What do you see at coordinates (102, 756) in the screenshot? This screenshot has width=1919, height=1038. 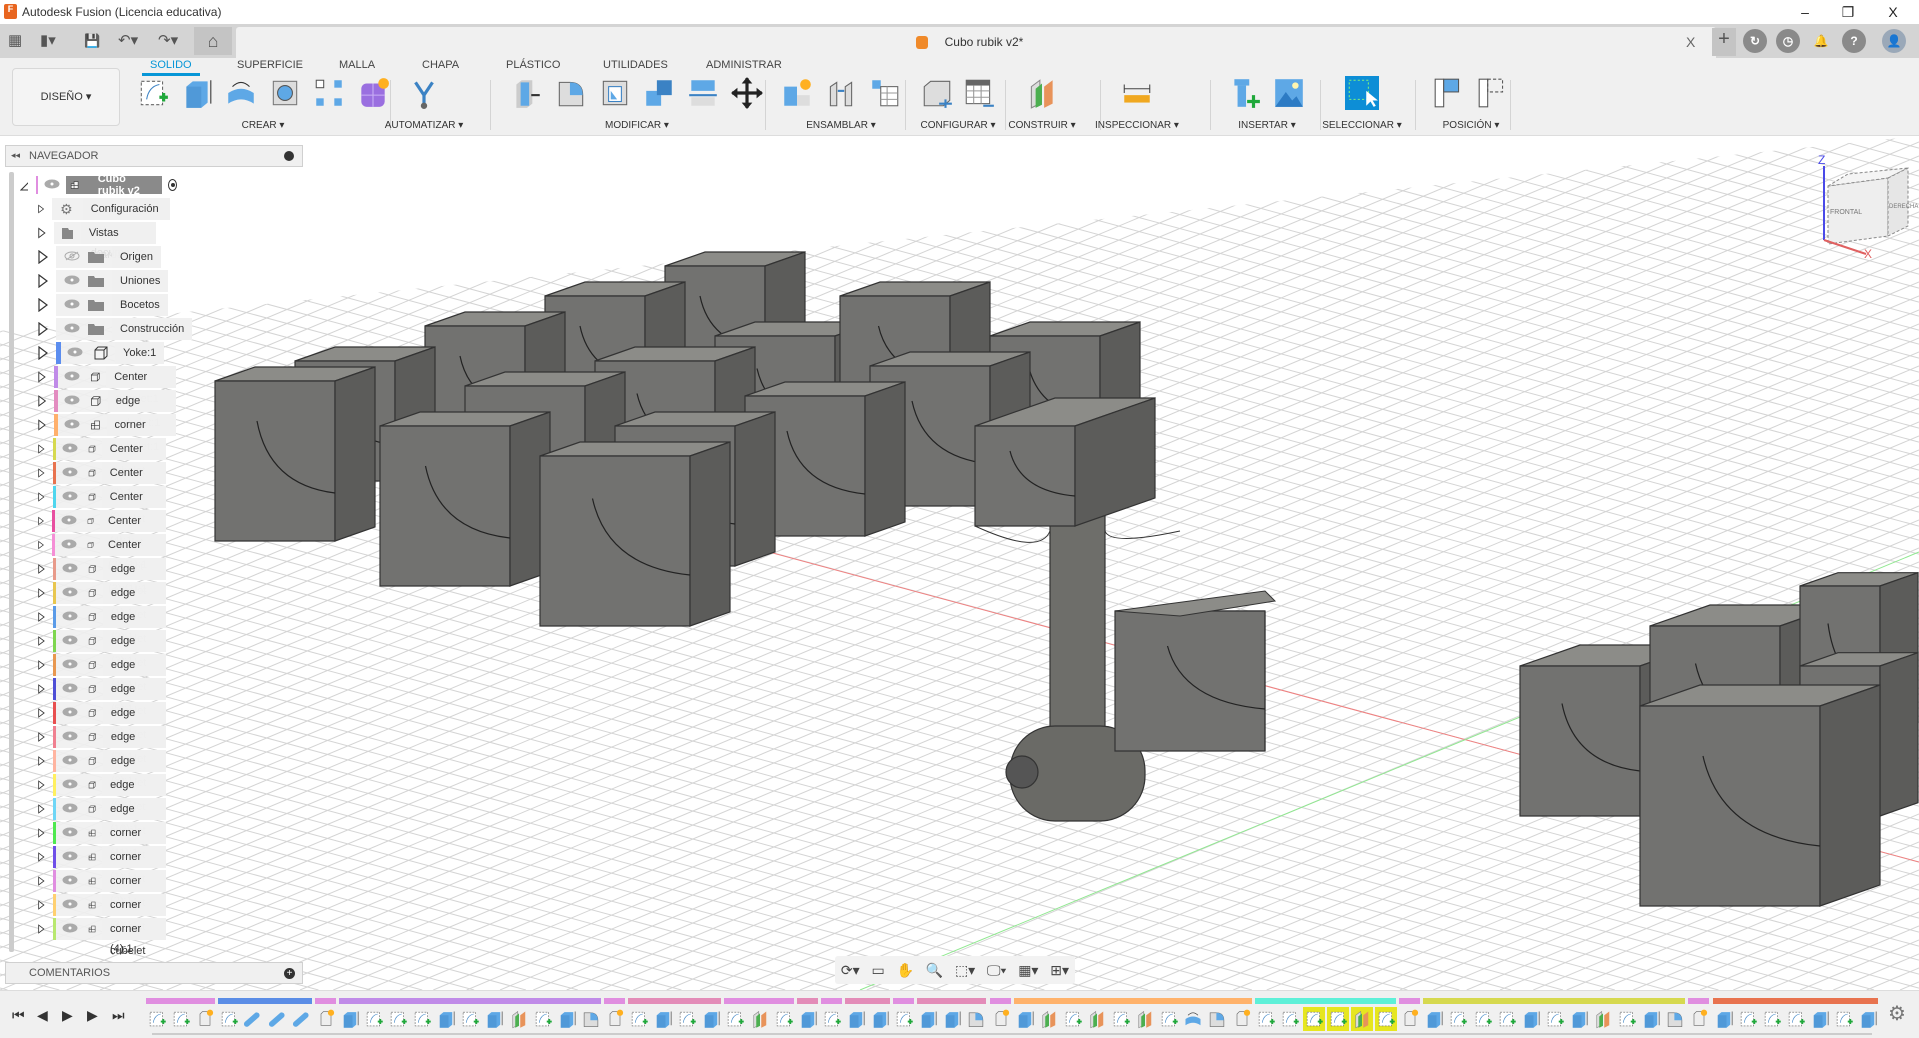 I see `browser-item: edge cubelet (8):1` at bounding box center [102, 756].